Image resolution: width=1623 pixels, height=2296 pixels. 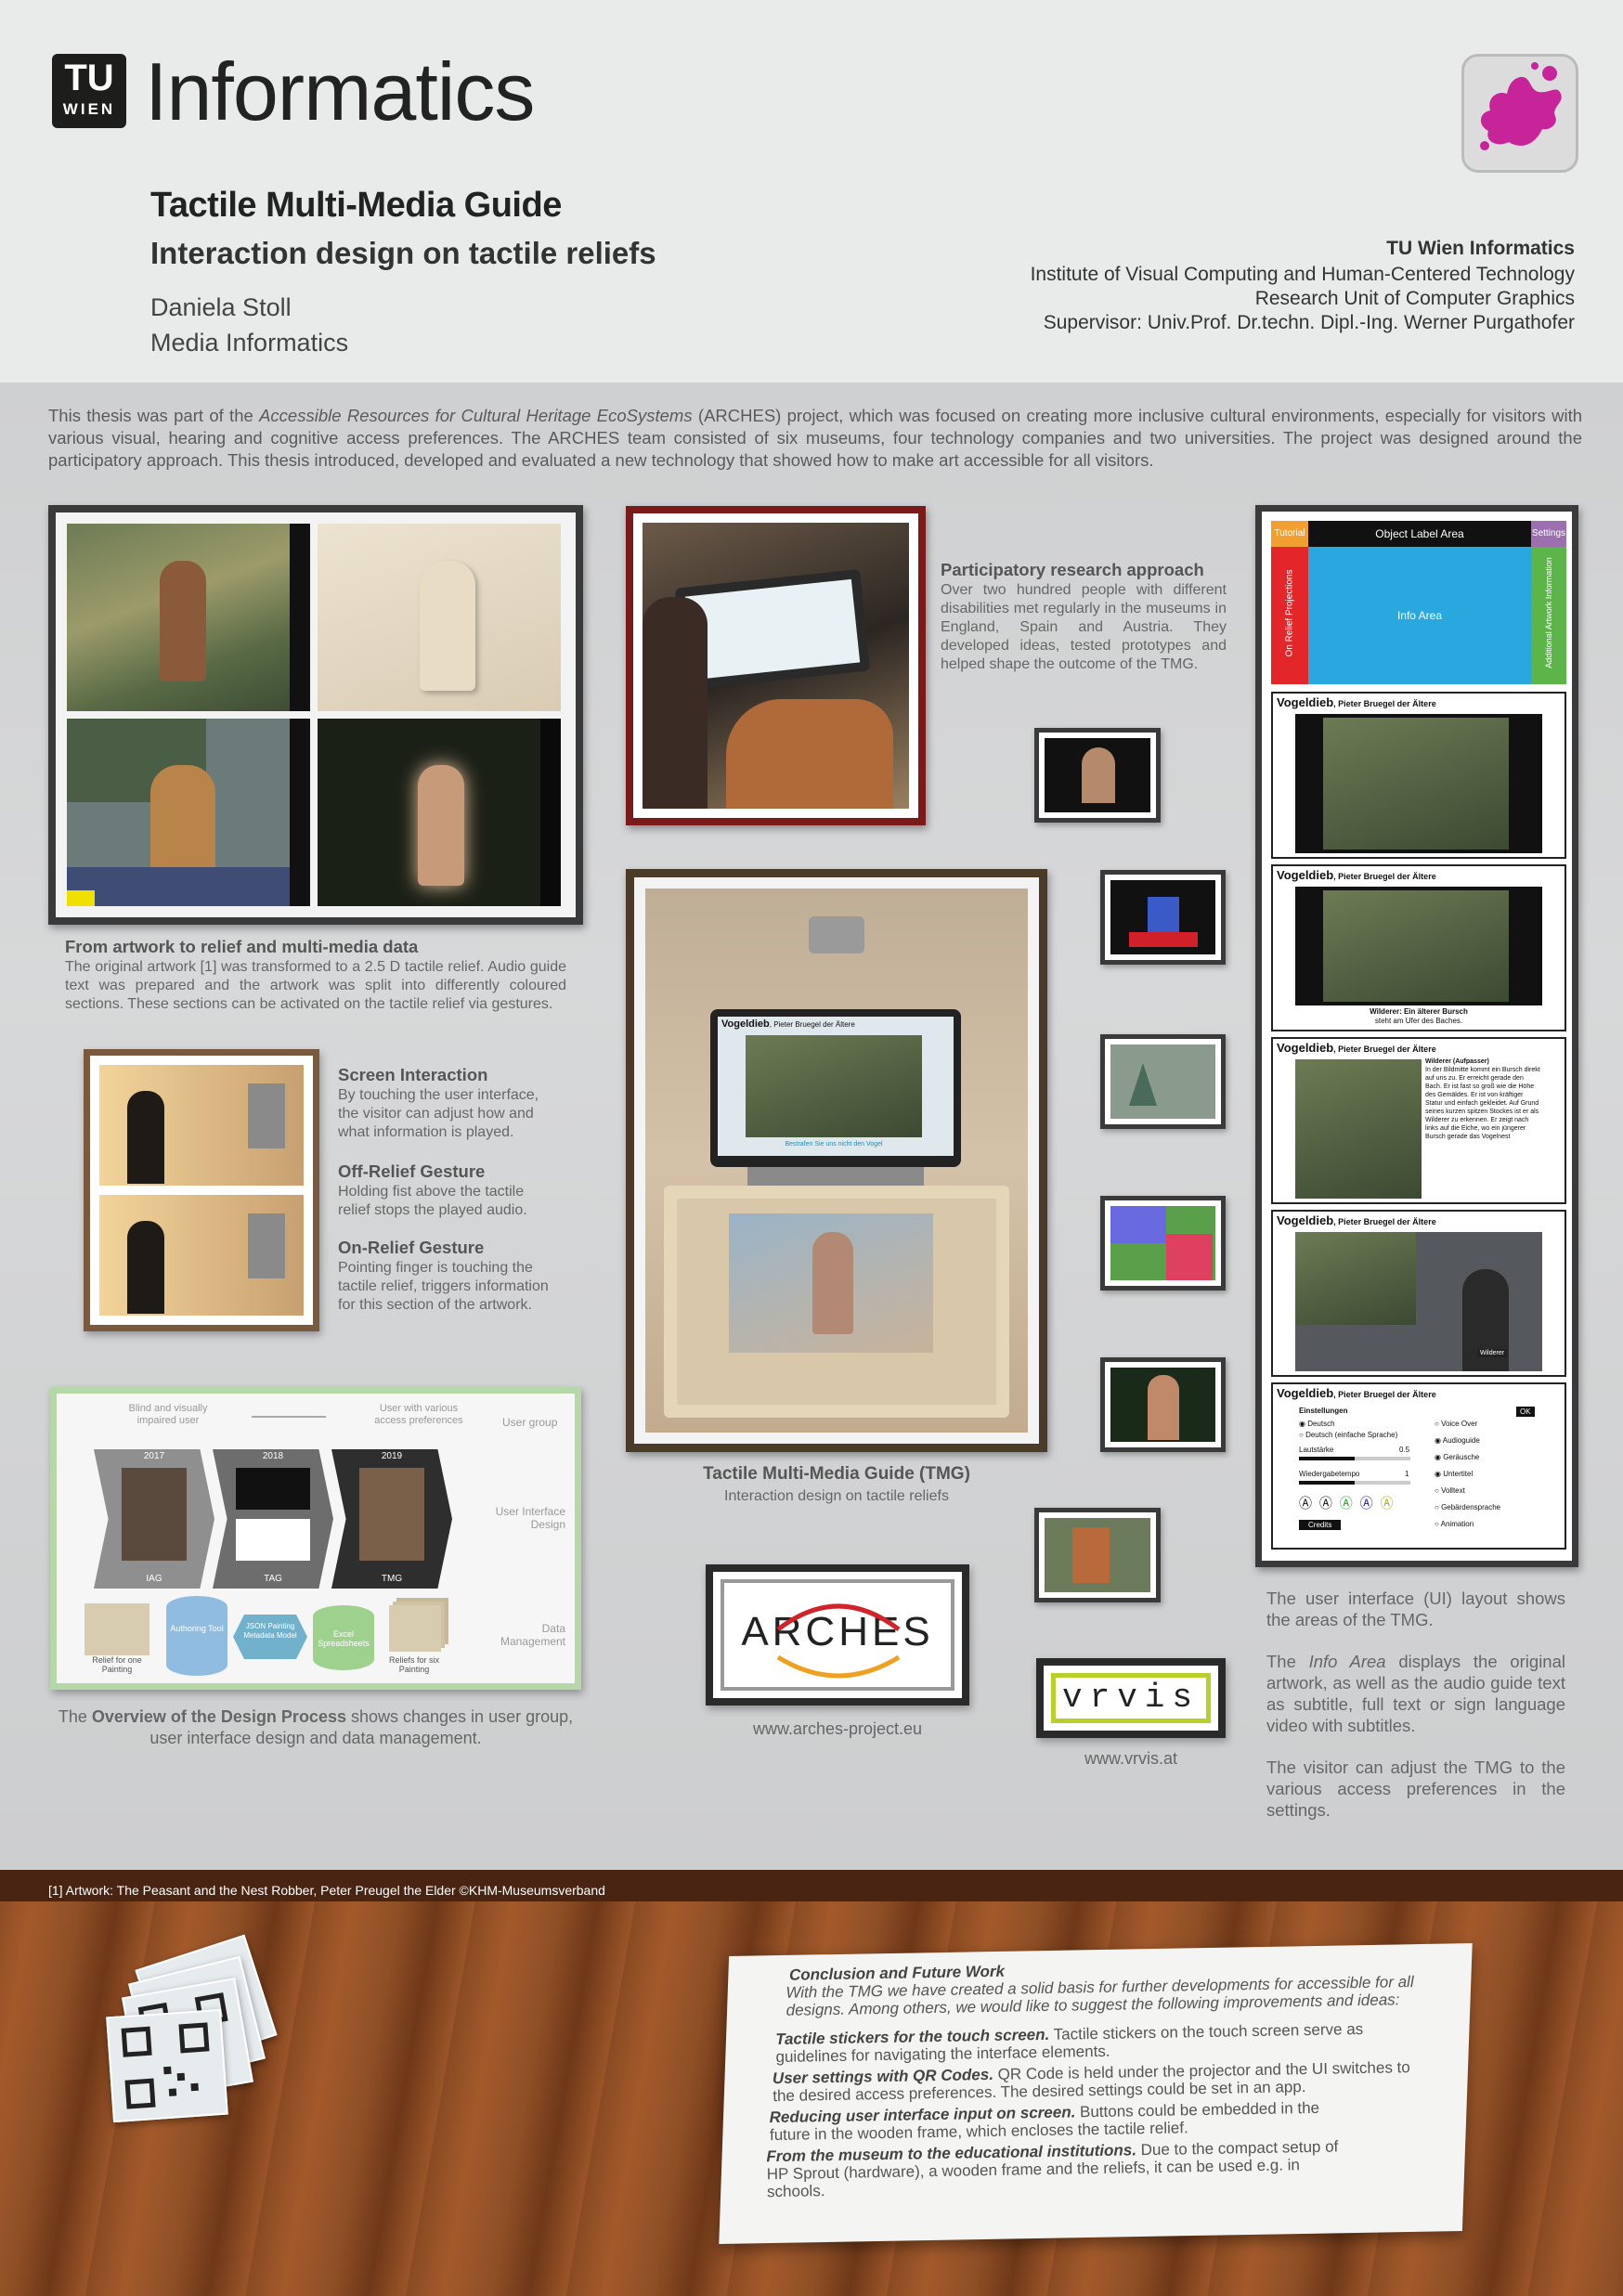 What do you see at coordinates (1419, 1011) in the screenshot?
I see `subtitle-line: Wilderer: Ein älterer Bursch` at bounding box center [1419, 1011].